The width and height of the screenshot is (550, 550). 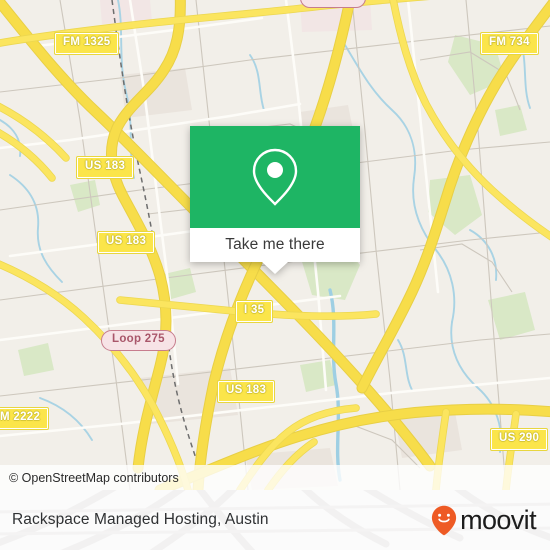 I want to click on road-shield-us-183-mid: US 183, so click(x=126, y=242).